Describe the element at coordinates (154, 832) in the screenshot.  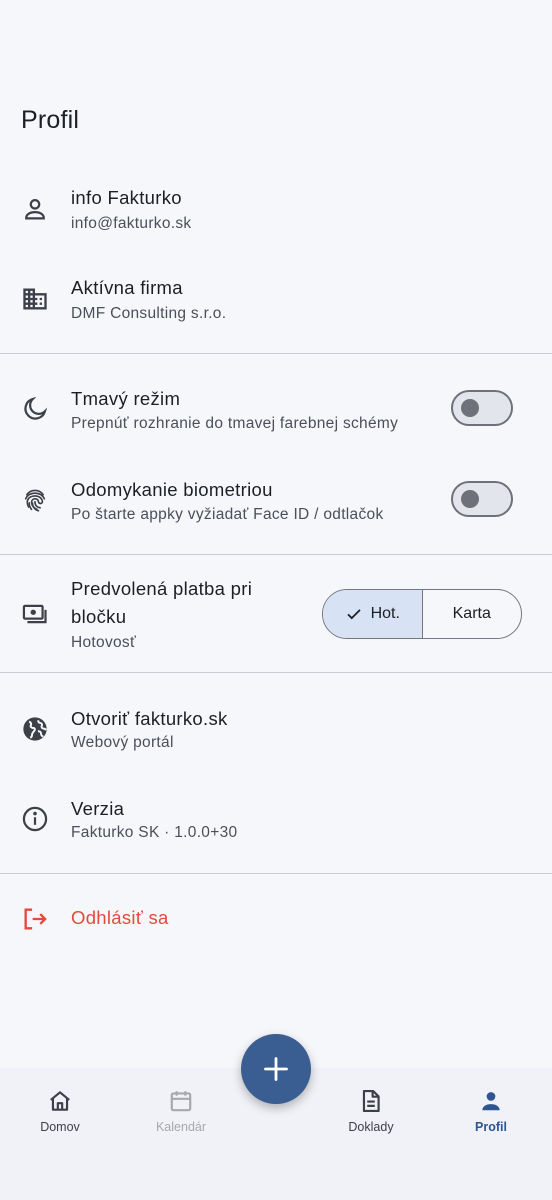
I see `version-subtitle: Fakturko SK · 1.0.0+30` at that location.